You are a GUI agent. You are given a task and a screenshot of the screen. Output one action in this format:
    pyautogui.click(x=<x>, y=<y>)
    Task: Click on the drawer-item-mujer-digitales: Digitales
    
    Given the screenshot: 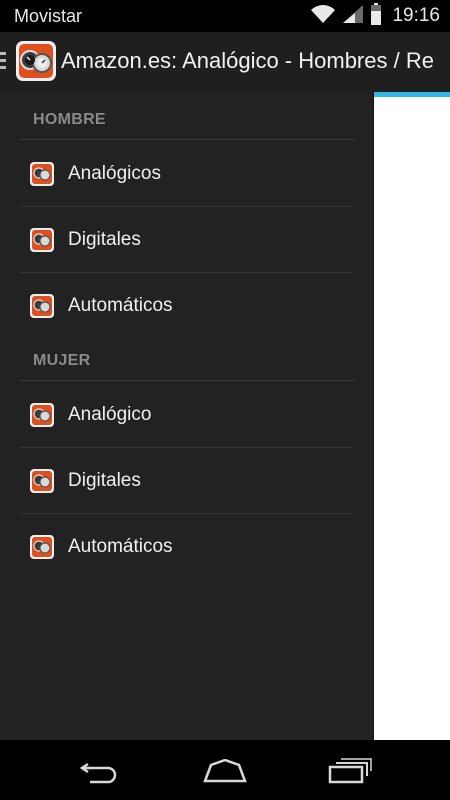 What is the action you would take?
    pyautogui.click(x=187, y=481)
    